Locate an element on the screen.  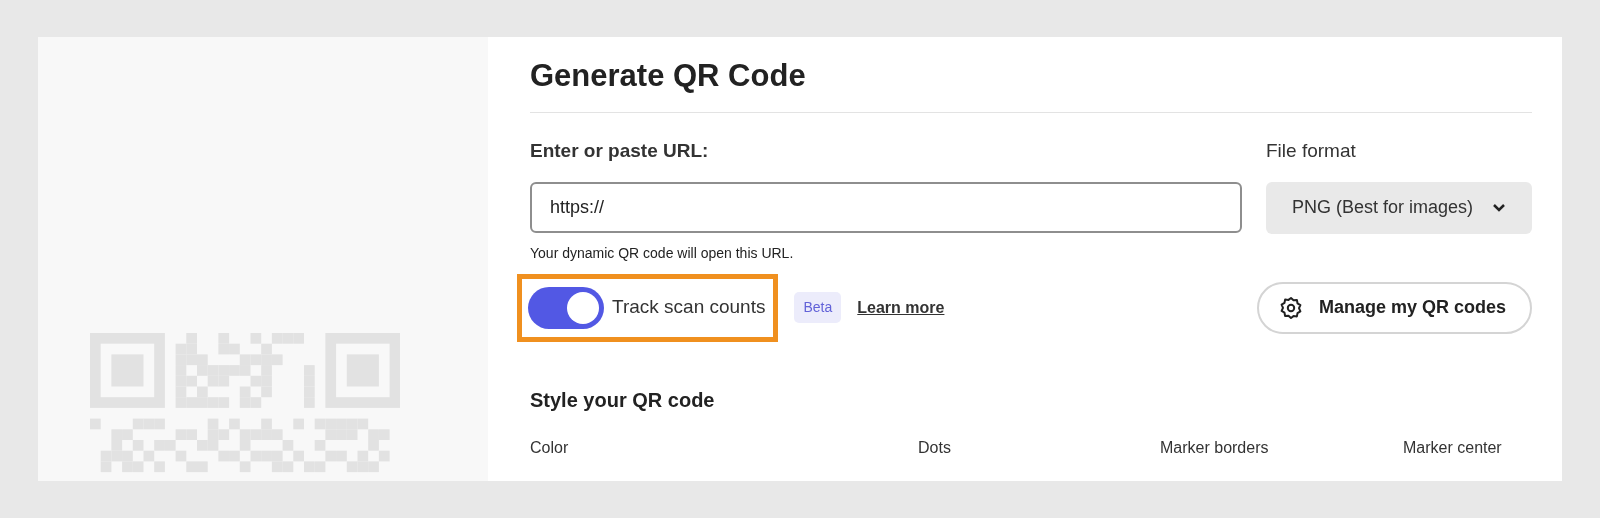
beta-badge: Beta is located at coordinates (818, 308).